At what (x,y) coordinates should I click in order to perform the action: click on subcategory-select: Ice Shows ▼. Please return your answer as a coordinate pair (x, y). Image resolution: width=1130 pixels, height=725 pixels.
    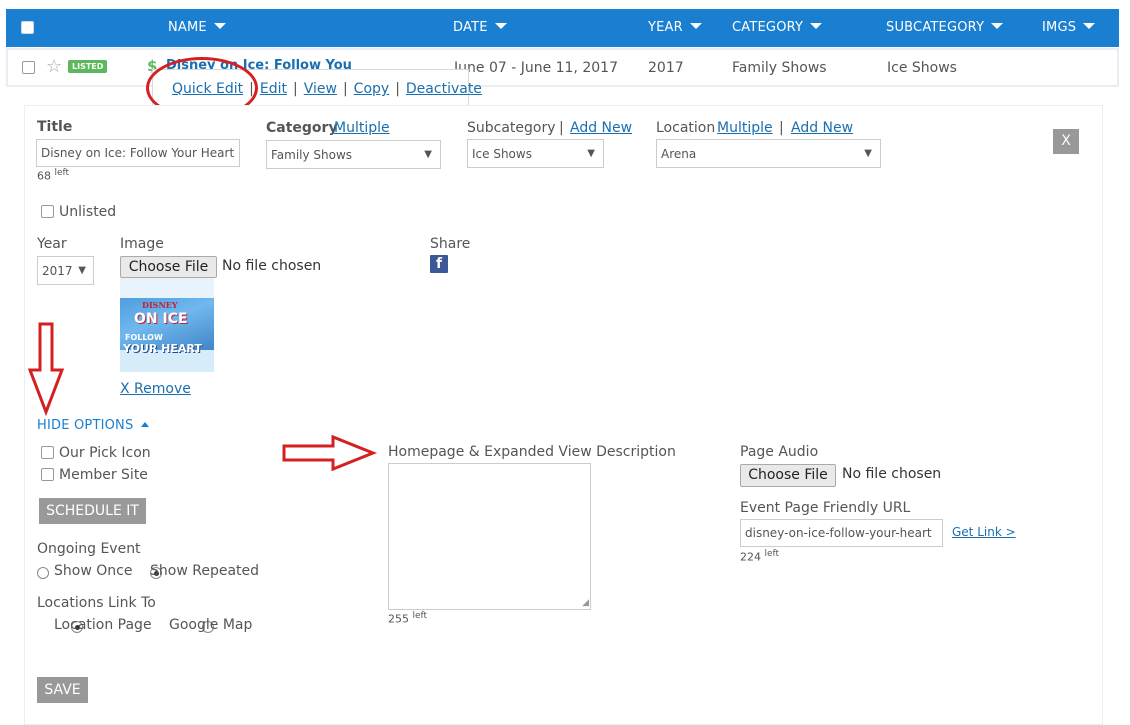
    Looking at the image, I should click on (535, 153).